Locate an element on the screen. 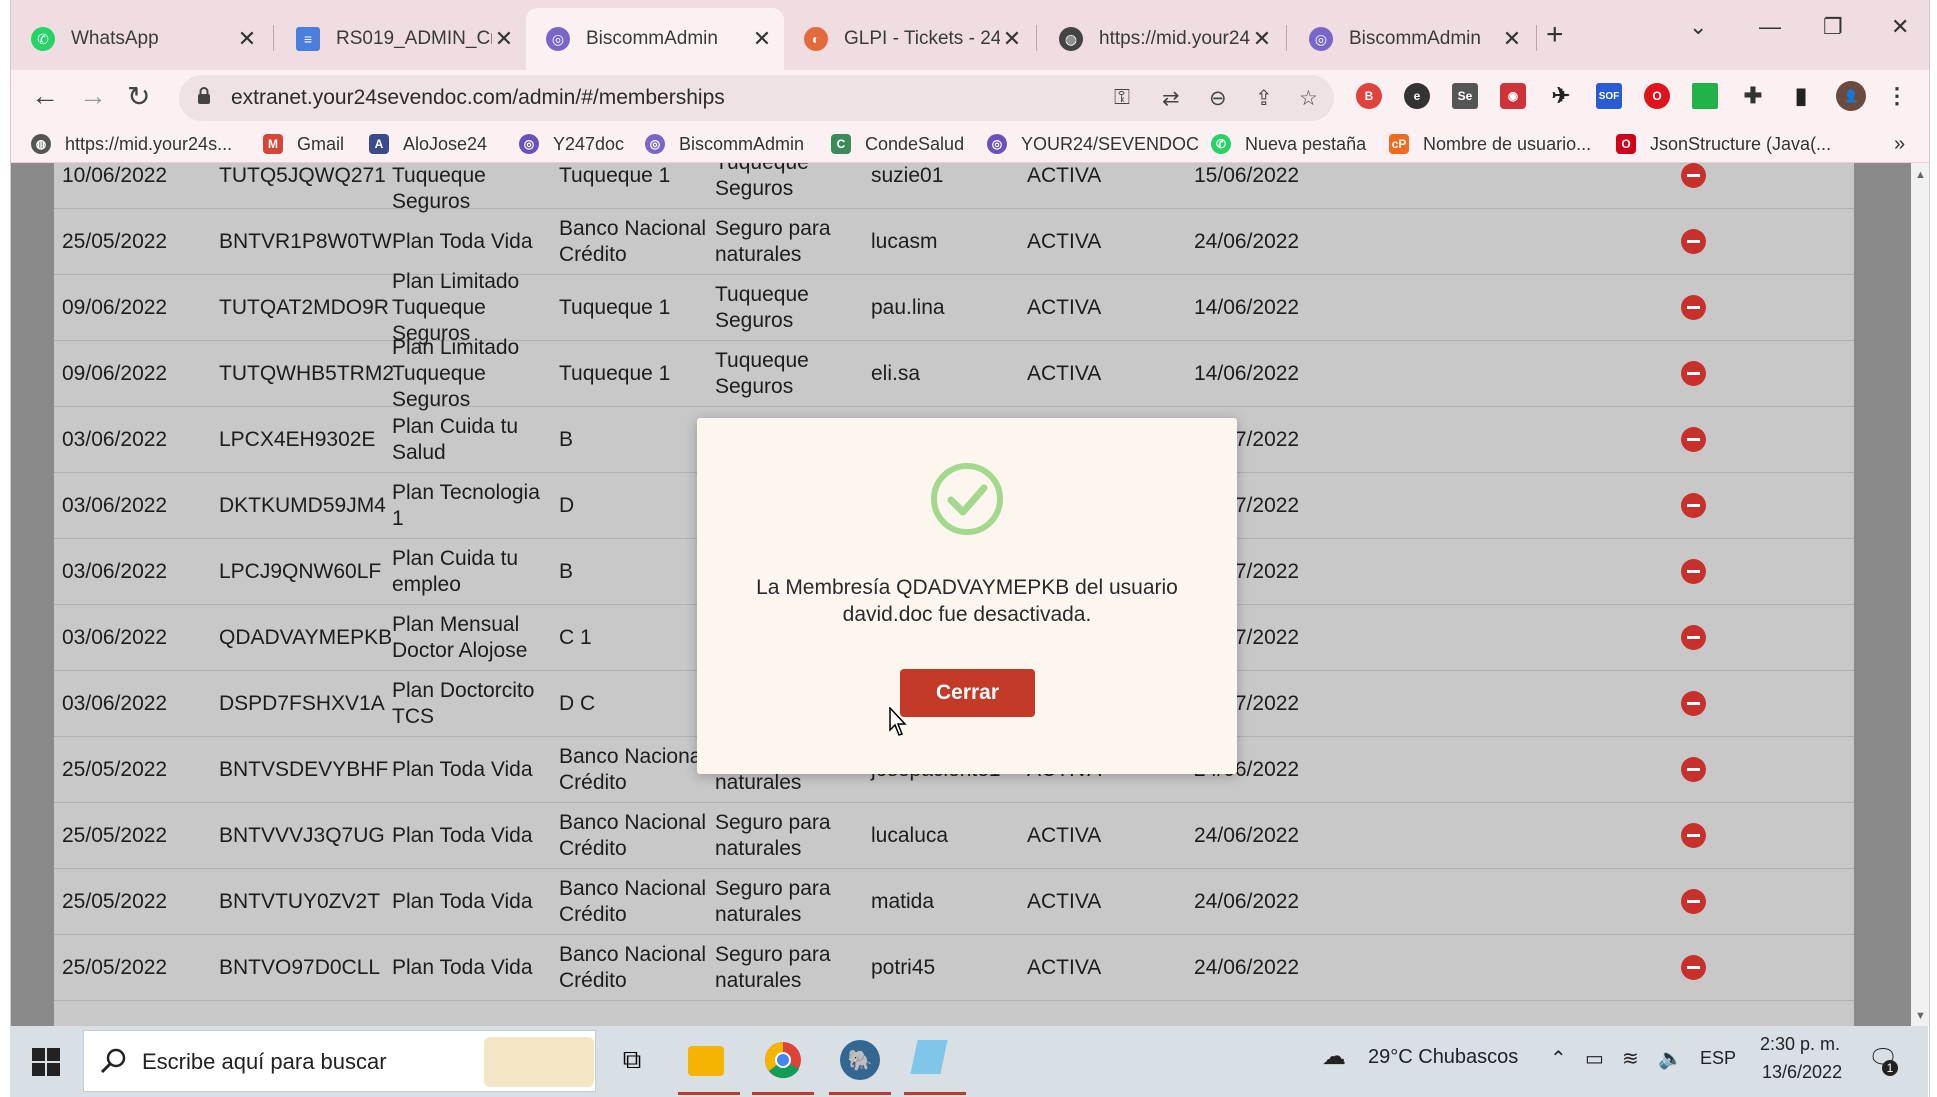  extension-se-icon: Se is located at coordinates (1465, 96).